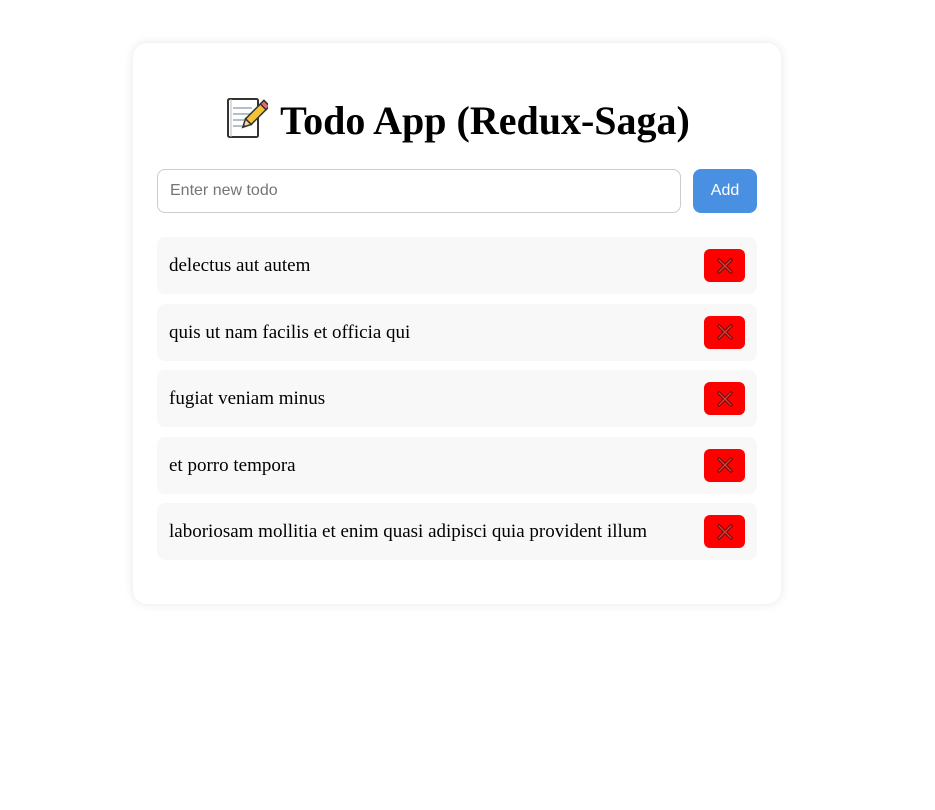 Image resolution: width=935 pixels, height=810 pixels. What do you see at coordinates (247, 398) in the screenshot?
I see `todo-text: fugiat veniam minus` at bounding box center [247, 398].